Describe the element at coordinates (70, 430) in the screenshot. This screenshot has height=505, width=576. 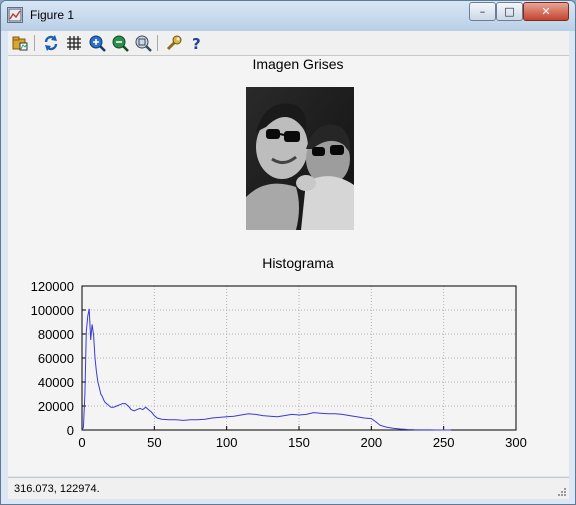
I see `y-tick-label: 0` at that location.